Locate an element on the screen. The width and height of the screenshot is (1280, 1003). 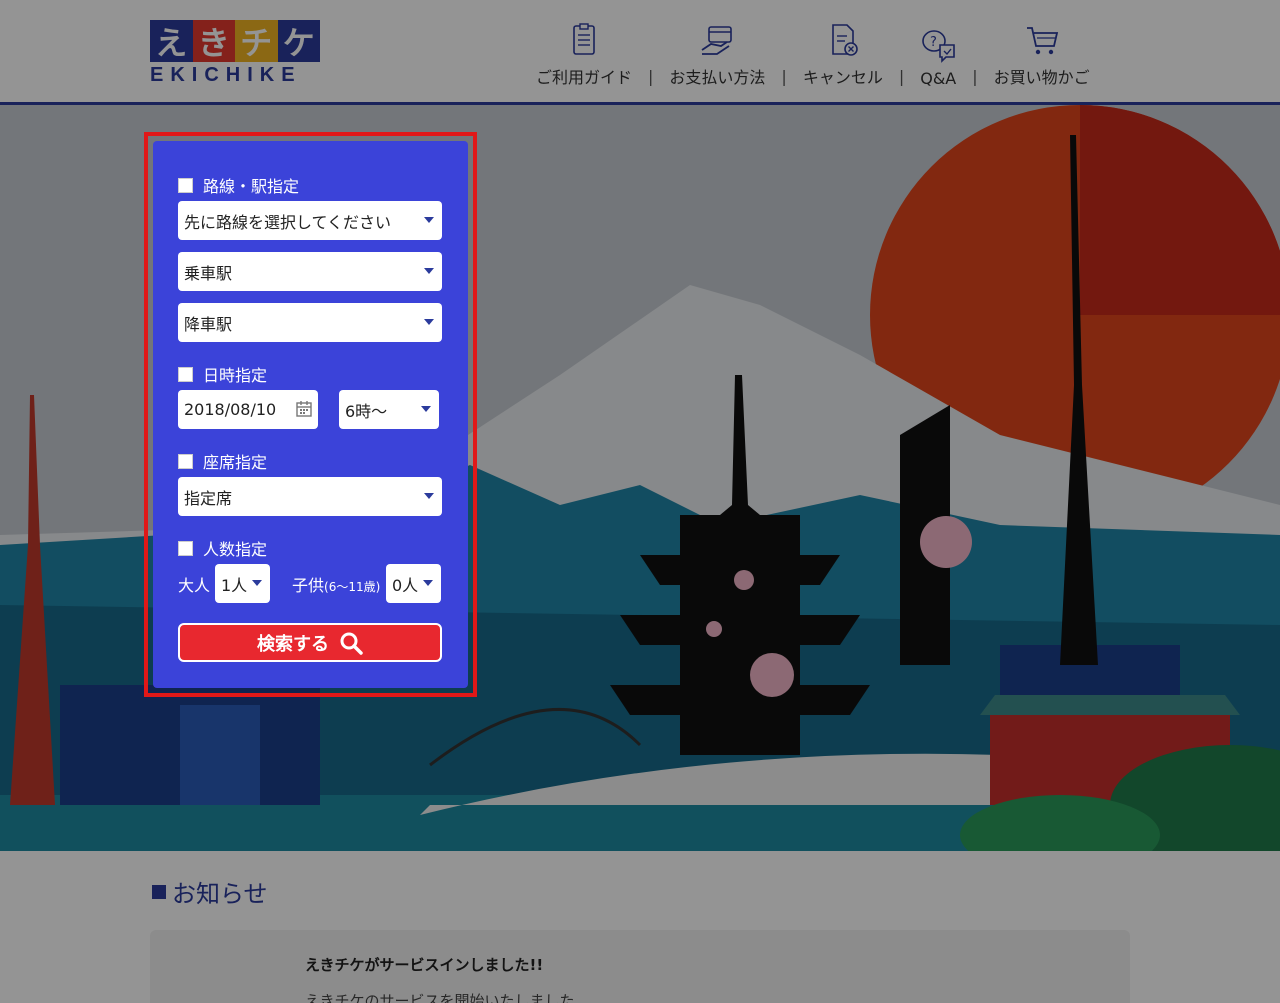
header-nav: ご利用ガイド | お支払い方法 | キャンセル | ? Q&A | お買い物かご is located at coordinates (813, 55).